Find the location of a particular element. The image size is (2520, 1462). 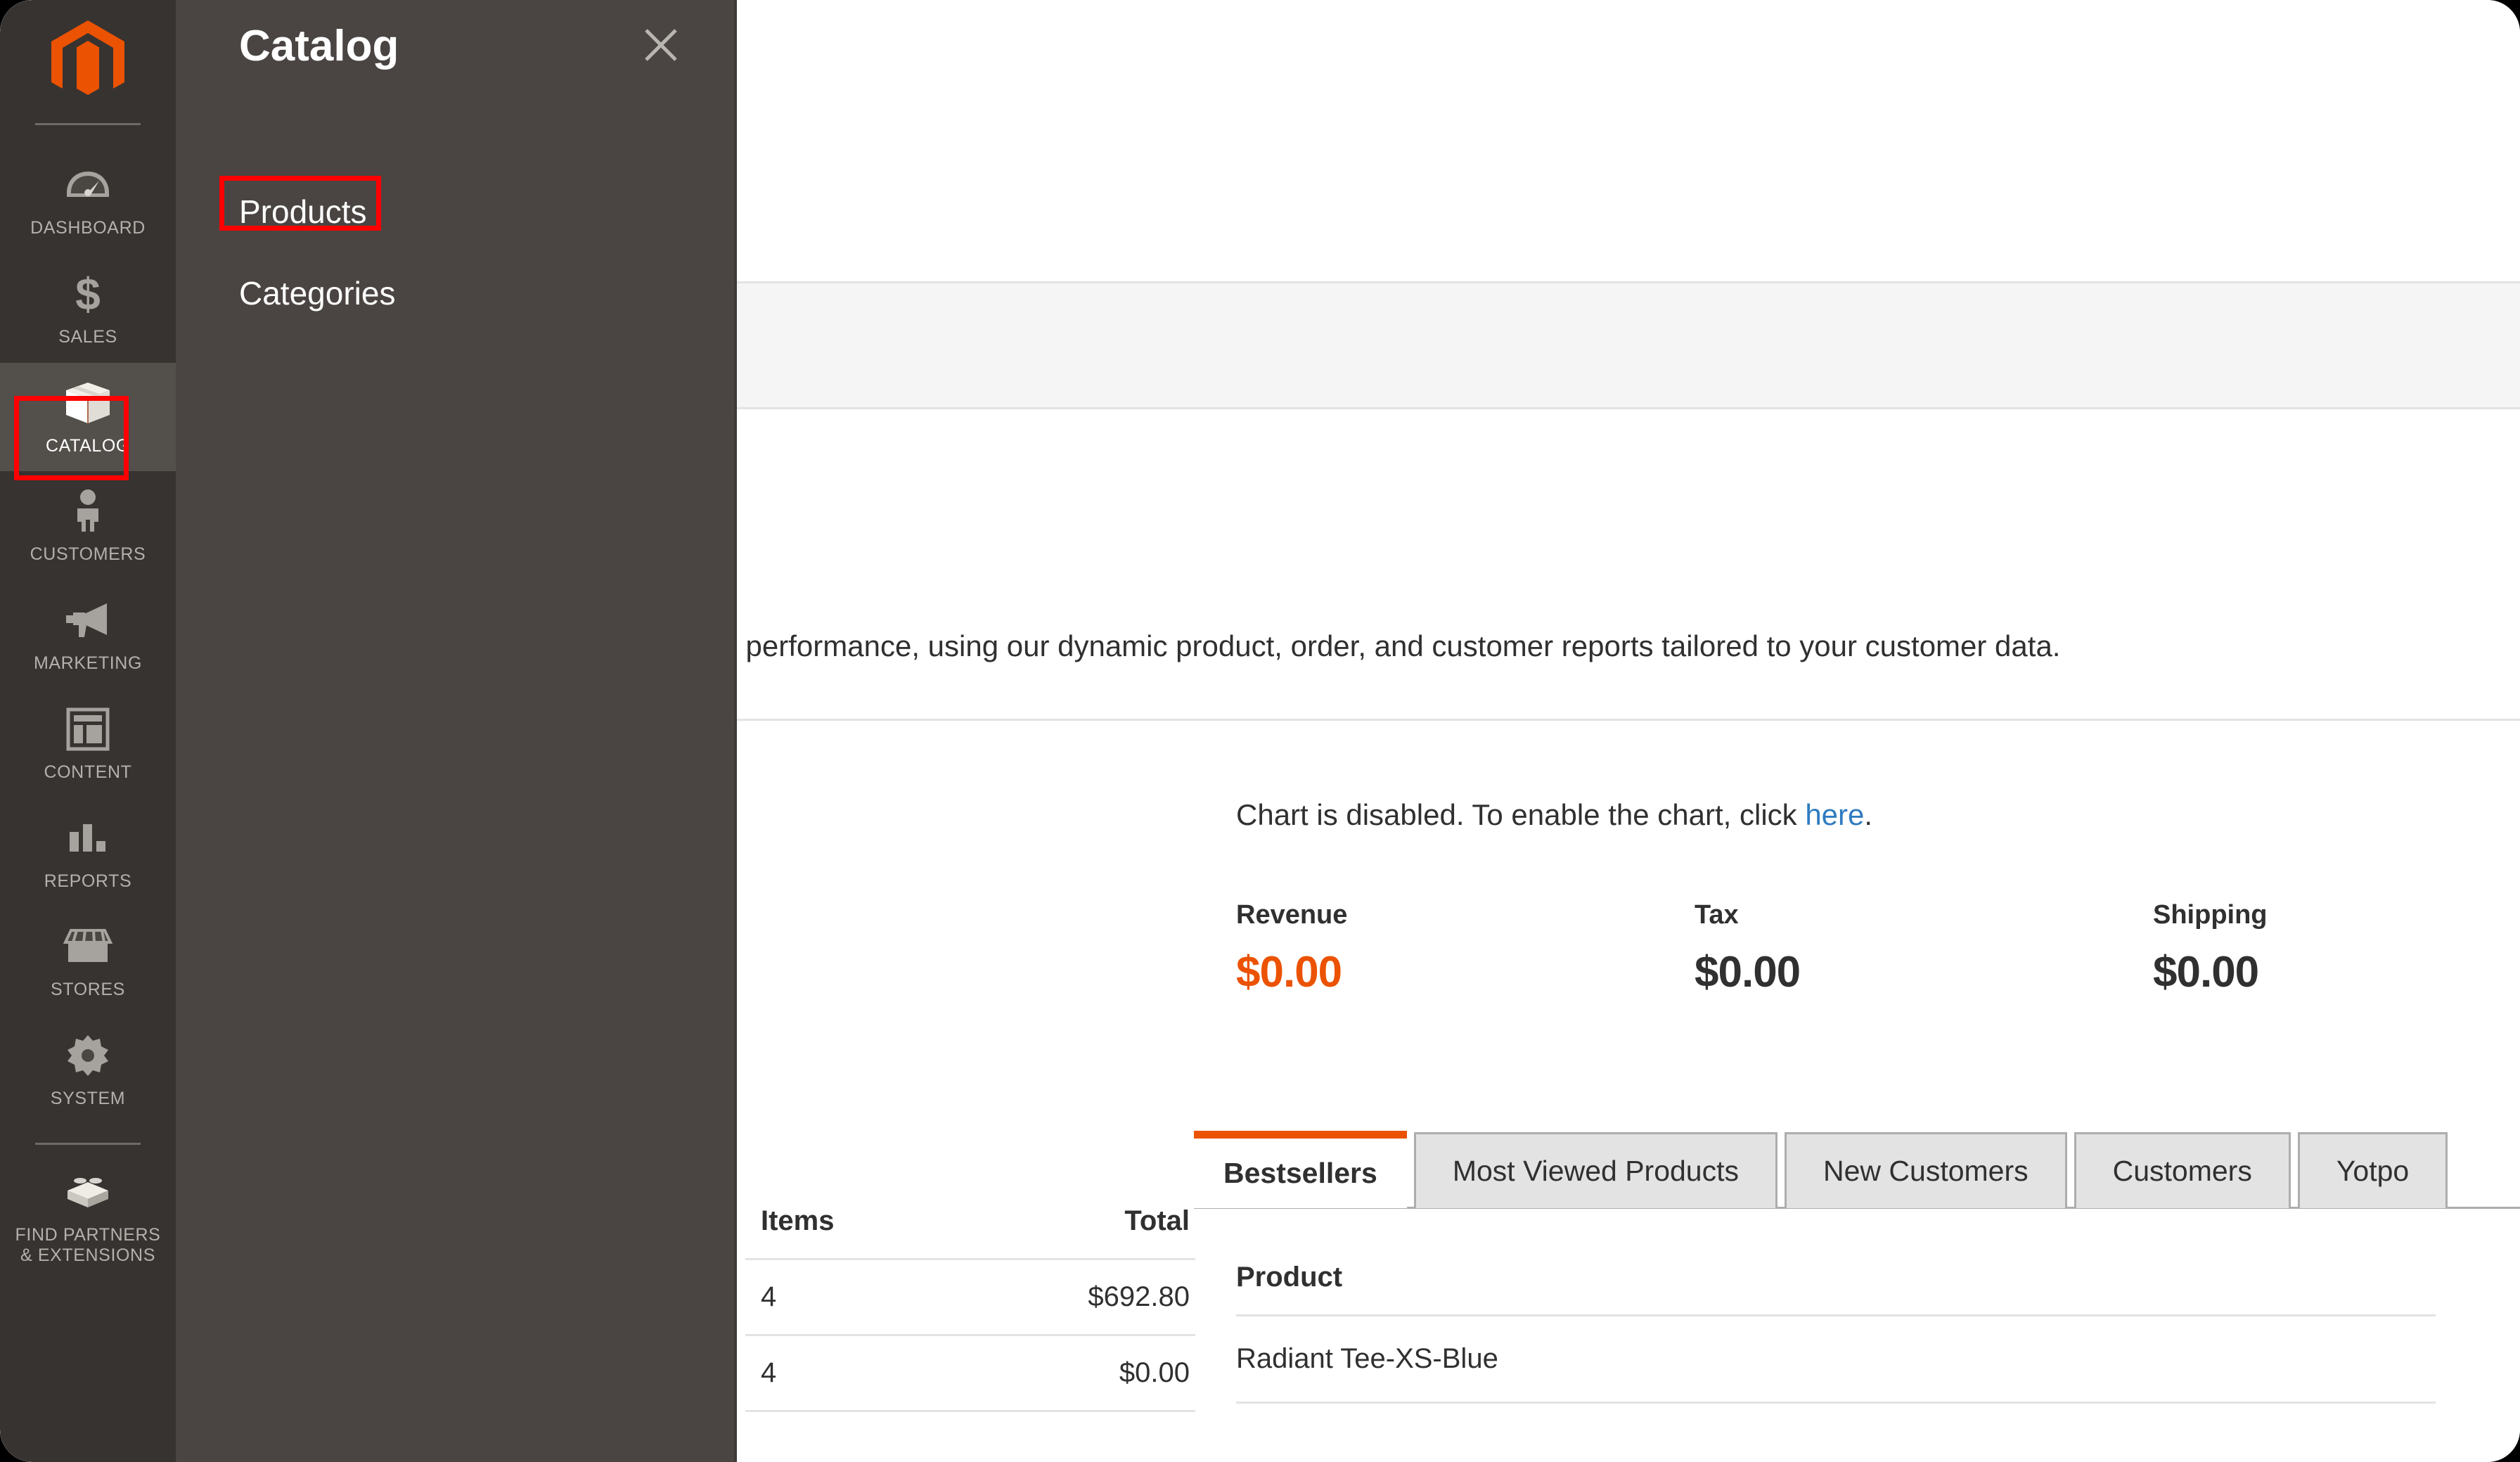

metric-revenue-label: Revenue is located at coordinates (1292, 915).